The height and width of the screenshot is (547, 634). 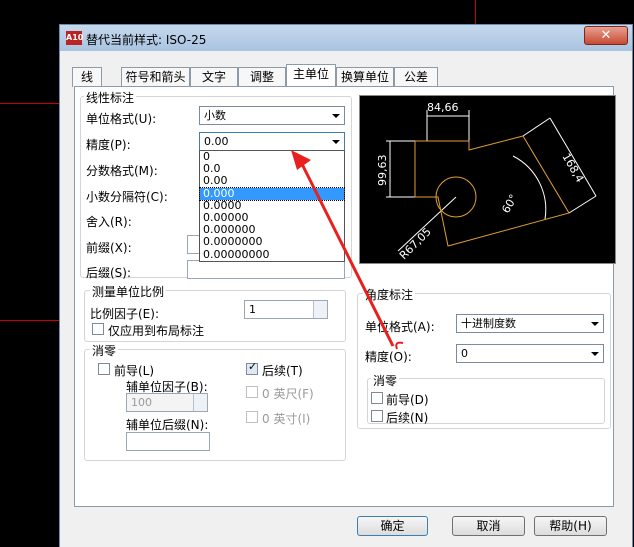 I want to click on cancel-button: 取消, so click(x=488, y=526).